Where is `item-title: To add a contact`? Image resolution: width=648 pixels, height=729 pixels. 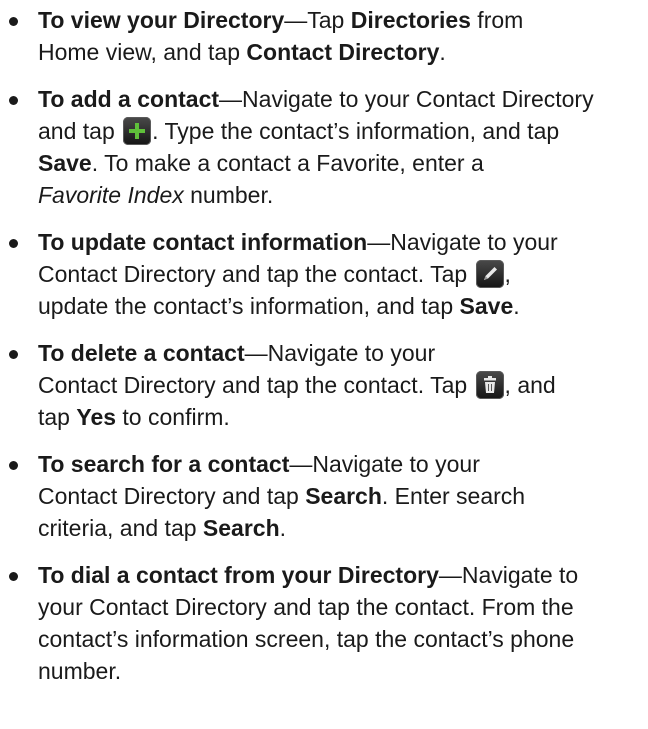
item-title: To add a contact is located at coordinates (129, 99).